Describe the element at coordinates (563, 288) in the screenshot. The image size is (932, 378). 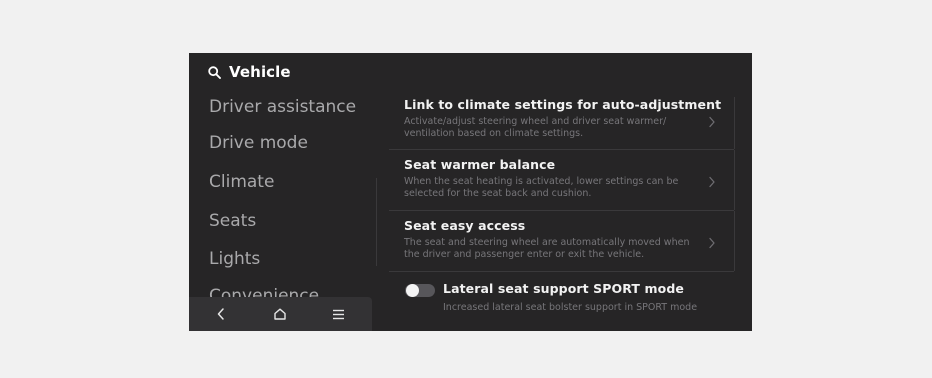
I see `setting-title: Lateral seat support SPORT mode` at that location.